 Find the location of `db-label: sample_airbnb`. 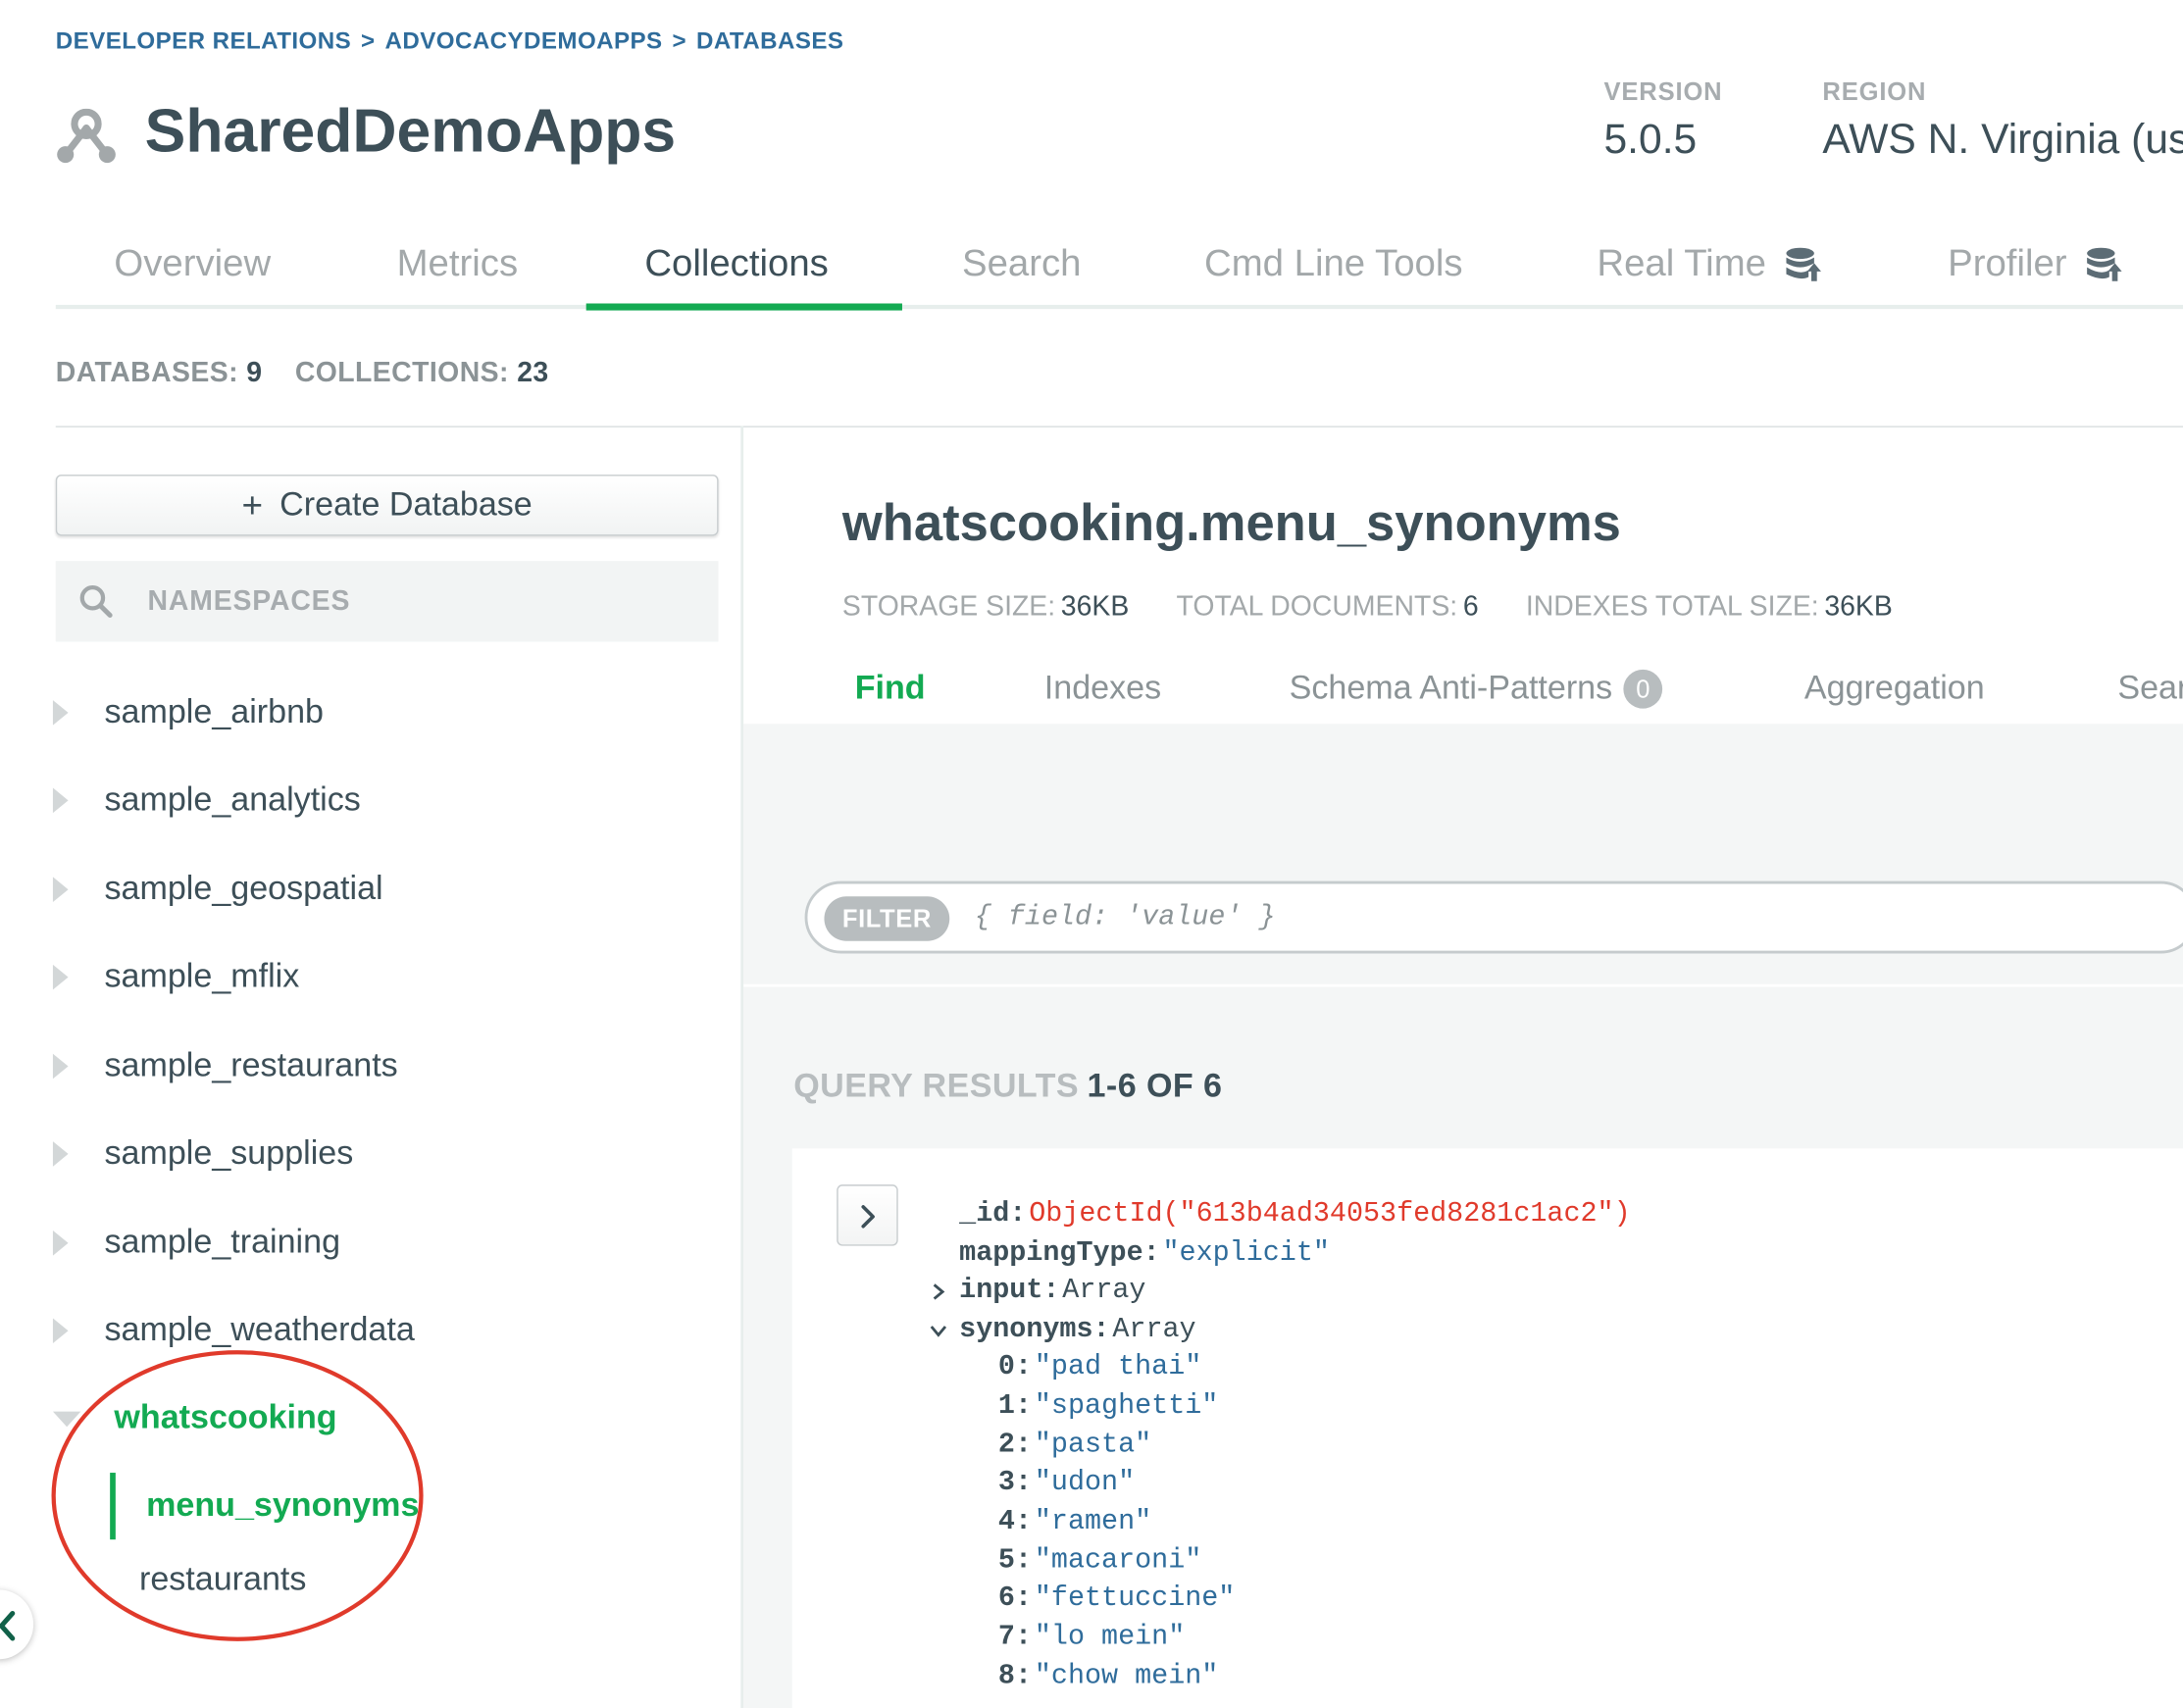

db-label: sample_airbnb is located at coordinates (214, 712).